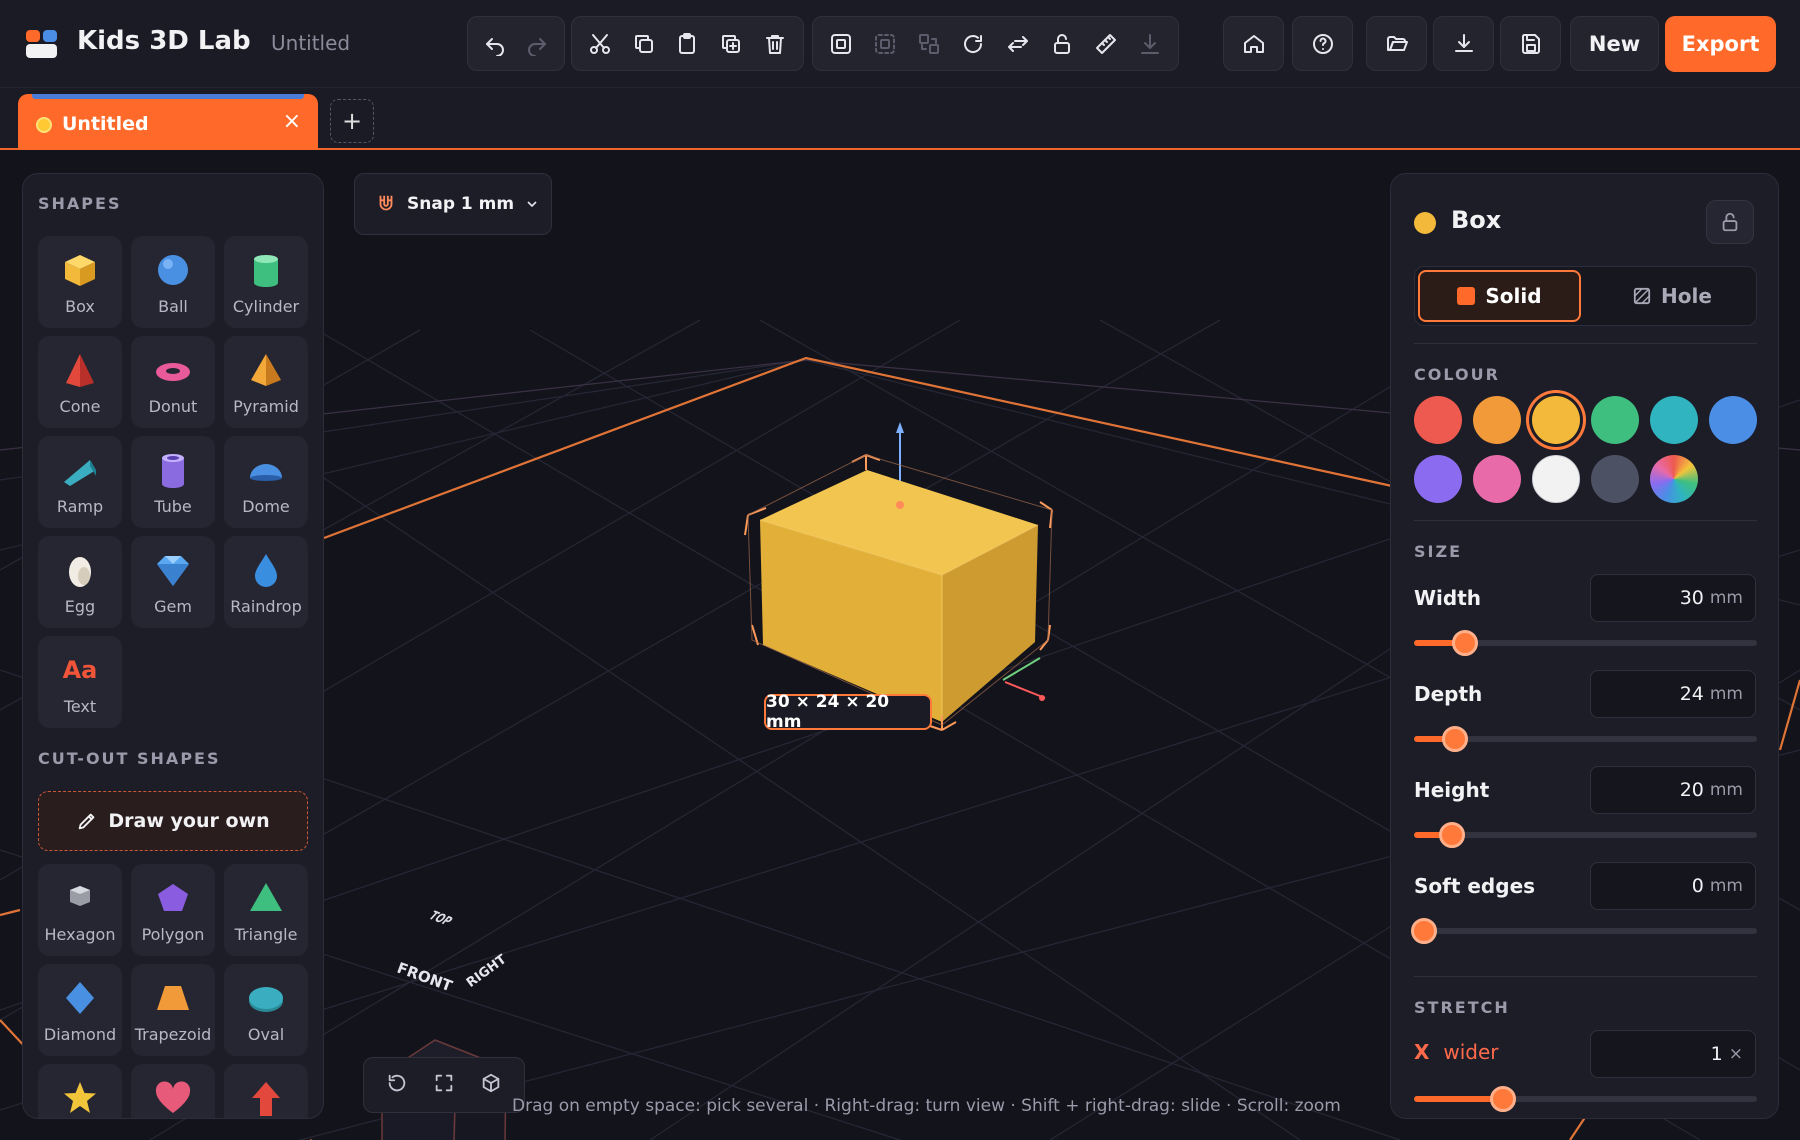 The height and width of the screenshot is (1140, 1800). Describe the element at coordinates (1322, 43) in the screenshot. I see `help-icon` at that location.